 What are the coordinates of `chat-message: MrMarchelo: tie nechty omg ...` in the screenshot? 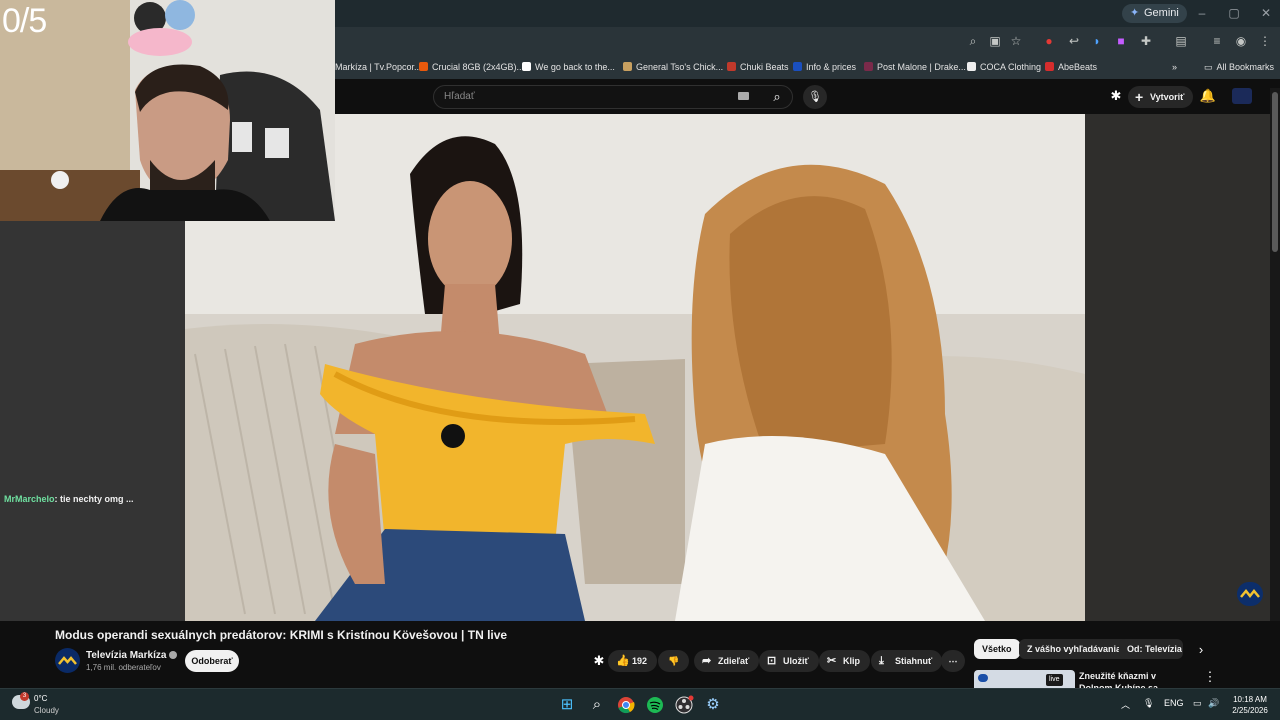 It's located at (69, 499).